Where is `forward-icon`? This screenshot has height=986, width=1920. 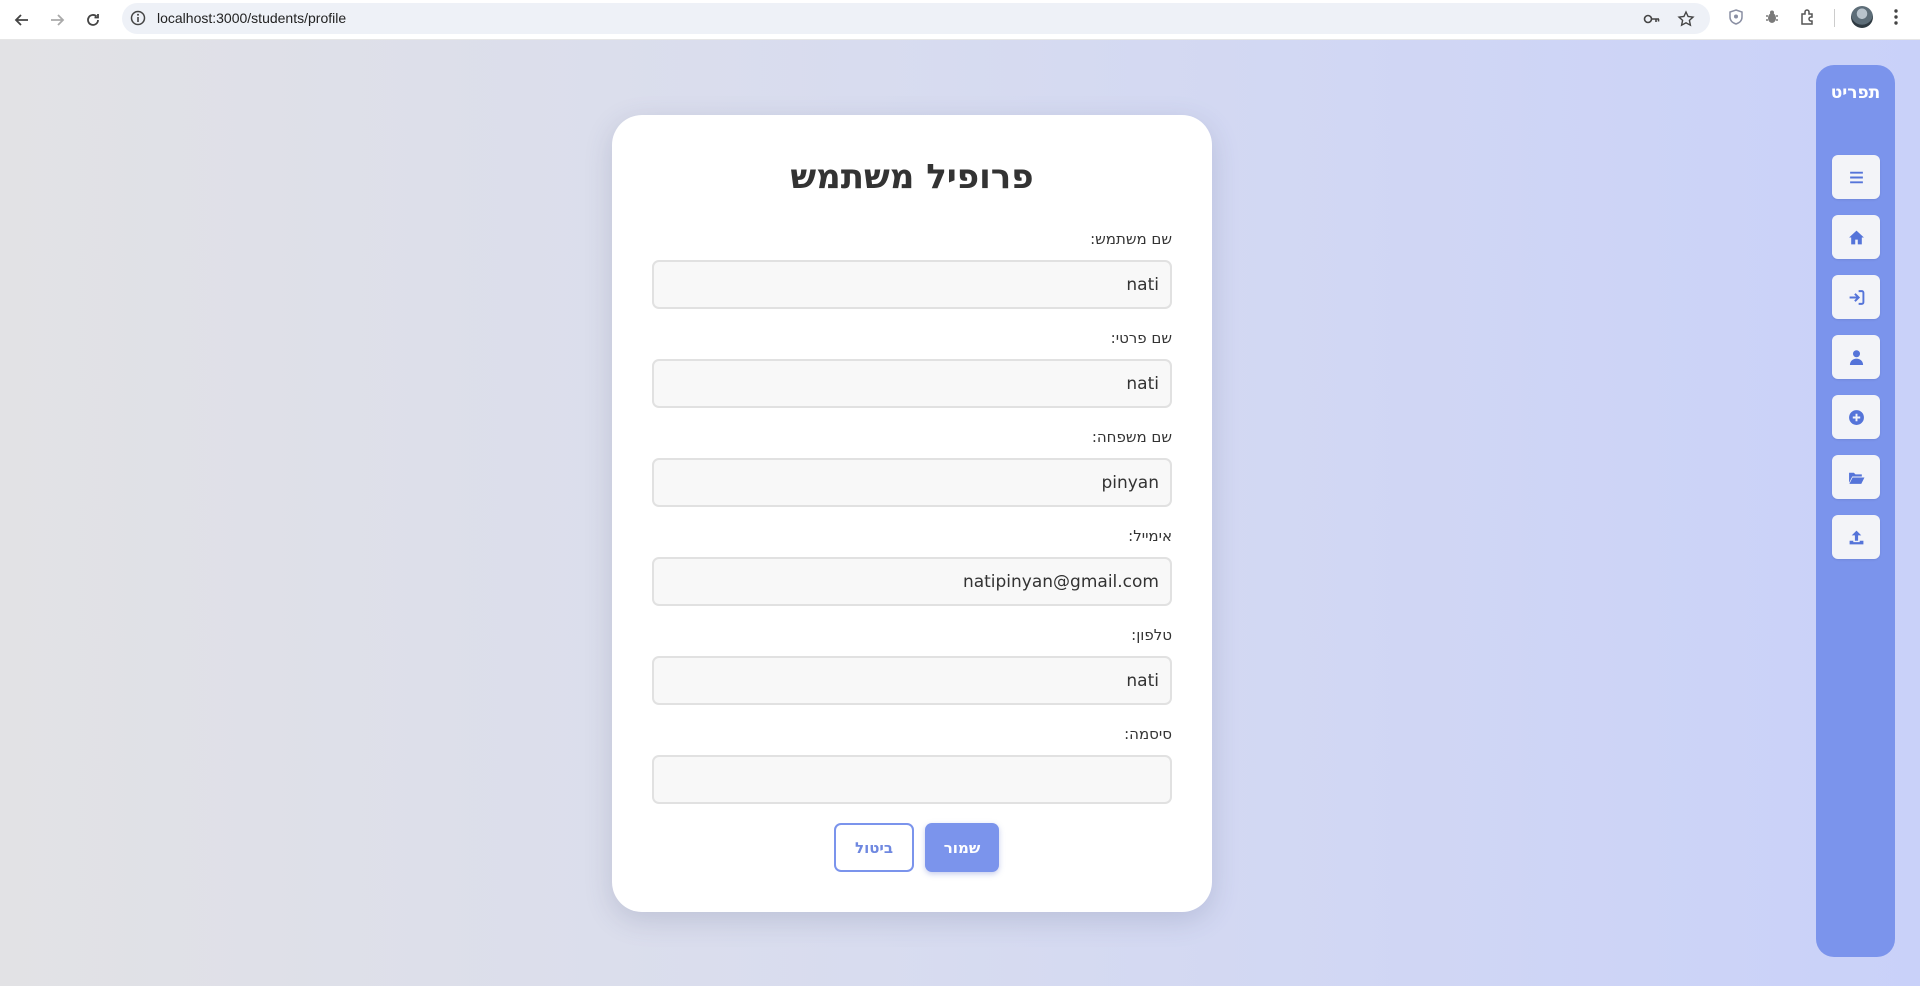
forward-icon is located at coordinates (57, 20).